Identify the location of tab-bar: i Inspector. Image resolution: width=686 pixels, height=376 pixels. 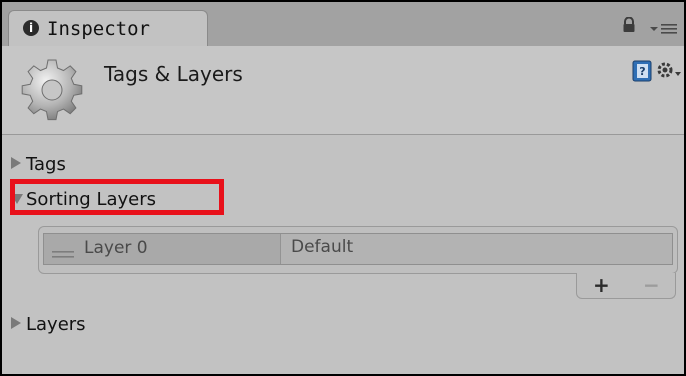
(343, 24).